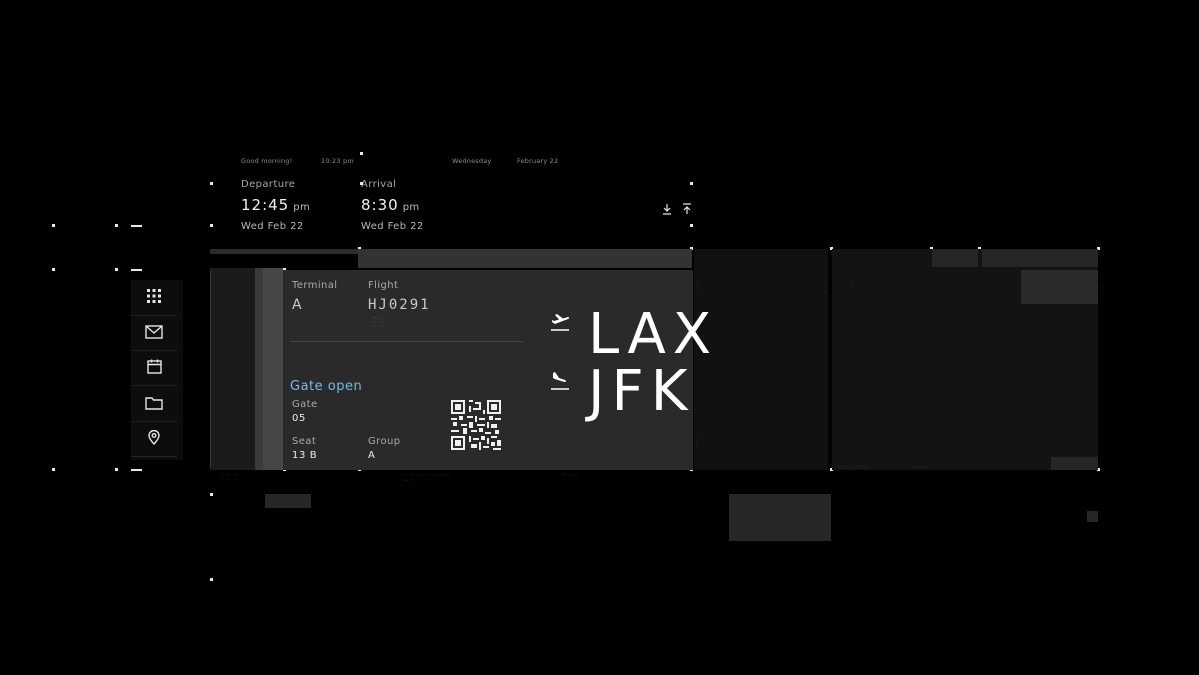 The height and width of the screenshot is (675, 1199). I want to click on takeoff-icon, so click(560, 321).